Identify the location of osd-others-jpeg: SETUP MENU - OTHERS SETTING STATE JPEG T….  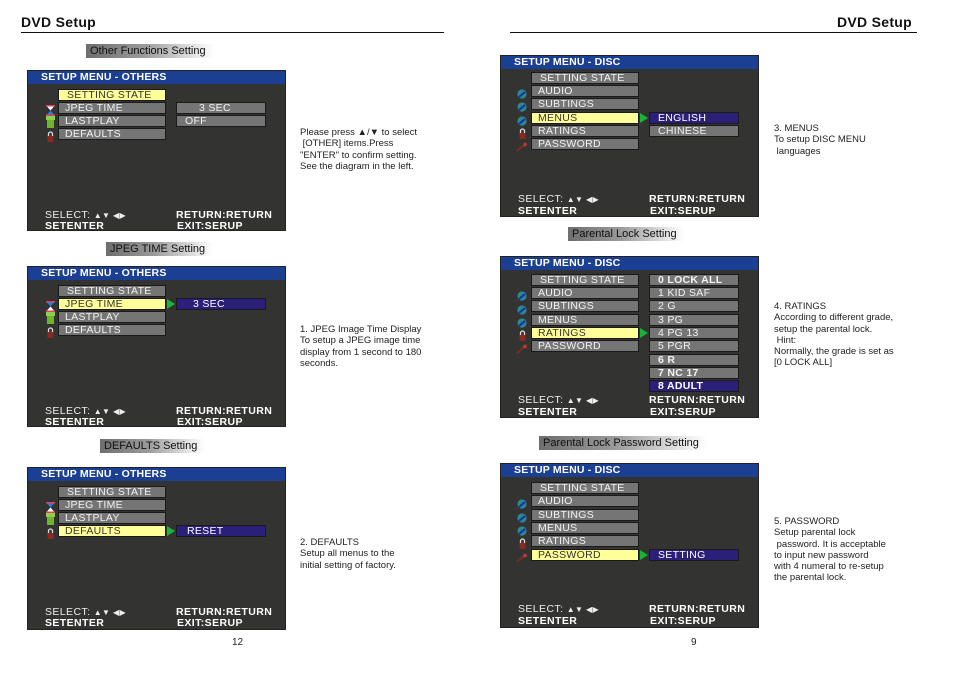
(156, 347).